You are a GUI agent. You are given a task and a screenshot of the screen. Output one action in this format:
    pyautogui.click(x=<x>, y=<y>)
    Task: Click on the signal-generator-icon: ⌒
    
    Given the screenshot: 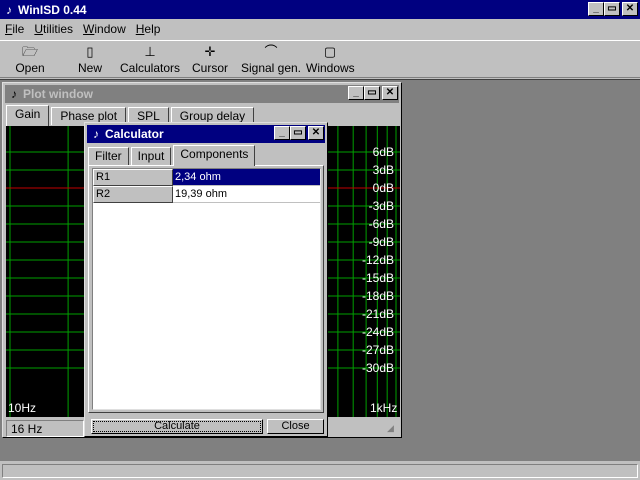 What is the action you would take?
    pyautogui.click(x=271, y=51)
    